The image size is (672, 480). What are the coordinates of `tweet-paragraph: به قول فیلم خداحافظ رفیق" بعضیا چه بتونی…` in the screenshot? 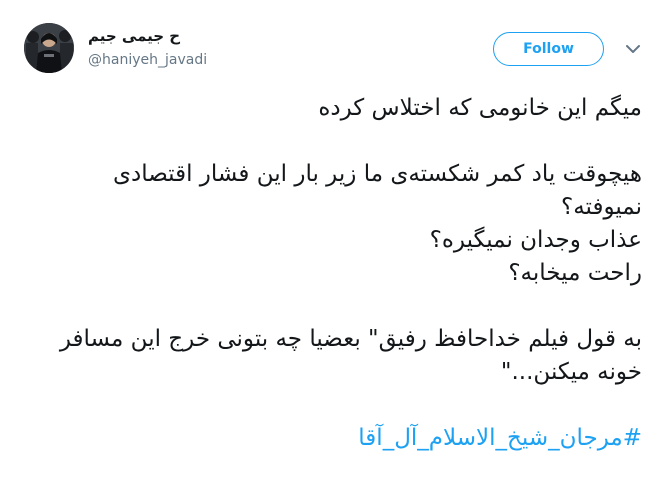 It's located at (342, 356).